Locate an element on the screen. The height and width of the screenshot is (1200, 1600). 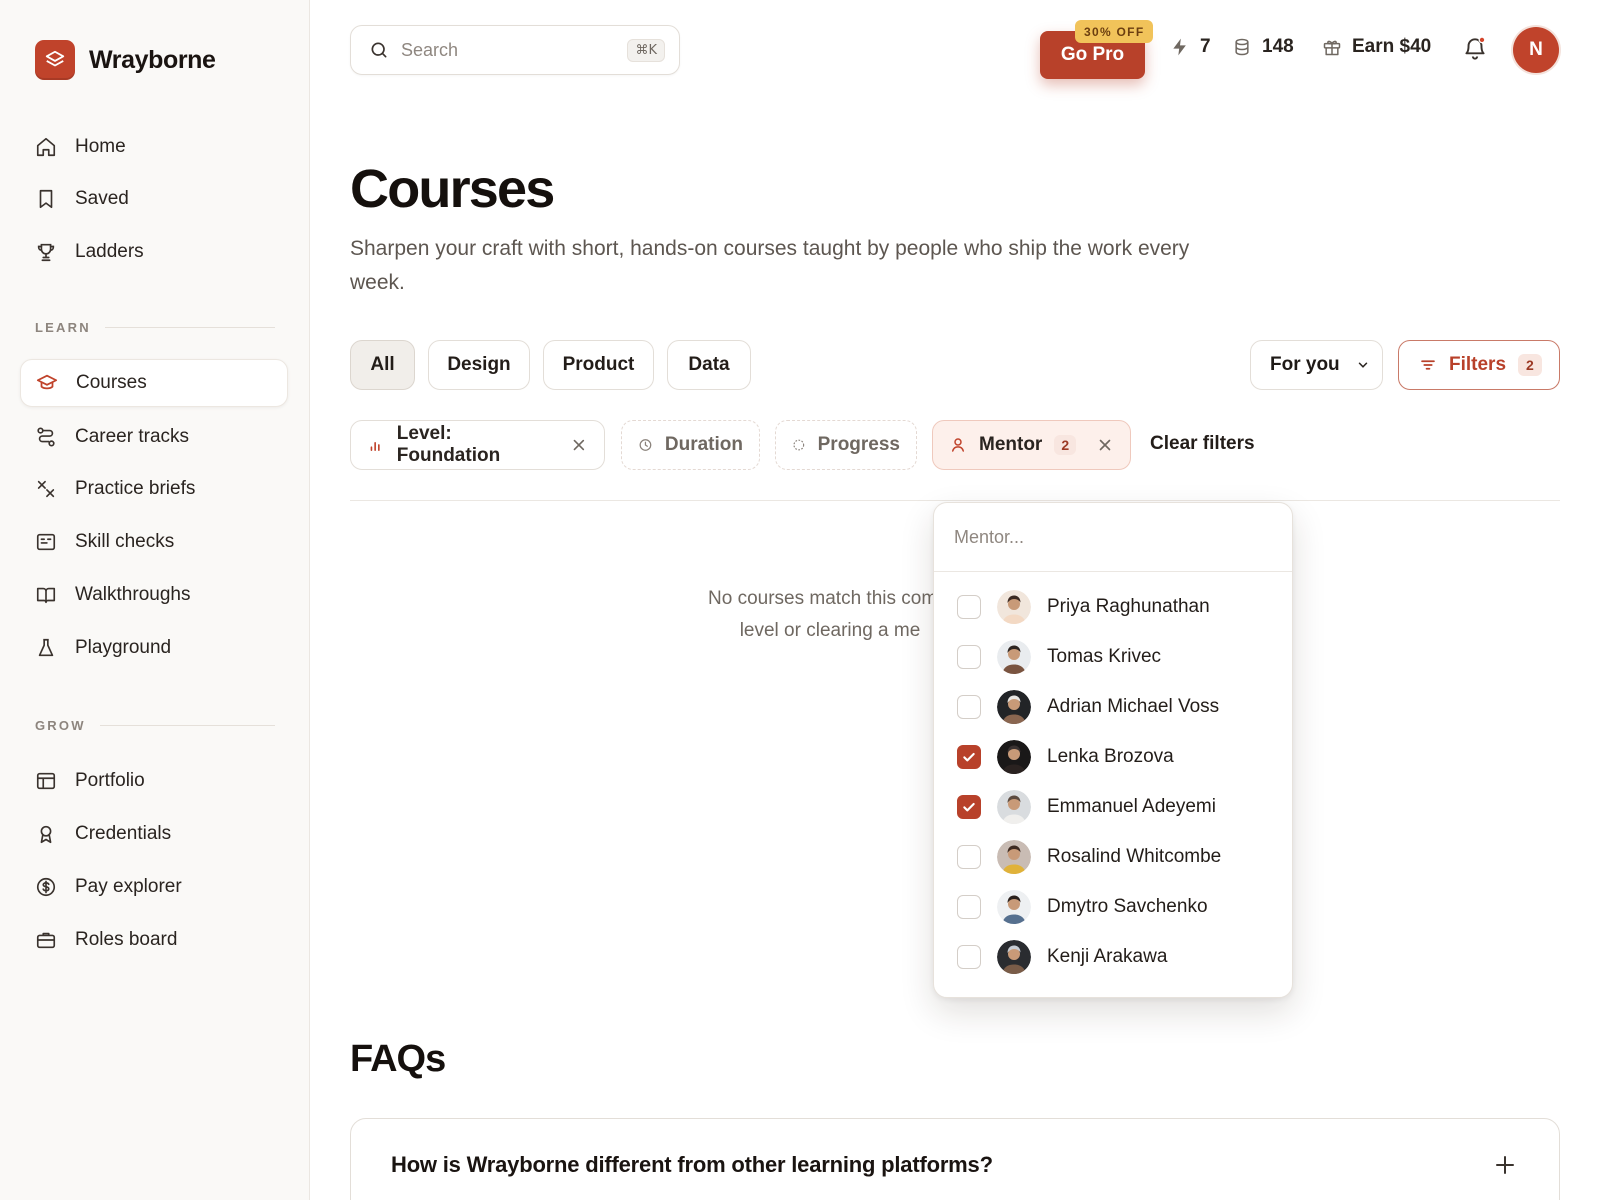
sort-label: For you is located at coordinates (1305, 364).